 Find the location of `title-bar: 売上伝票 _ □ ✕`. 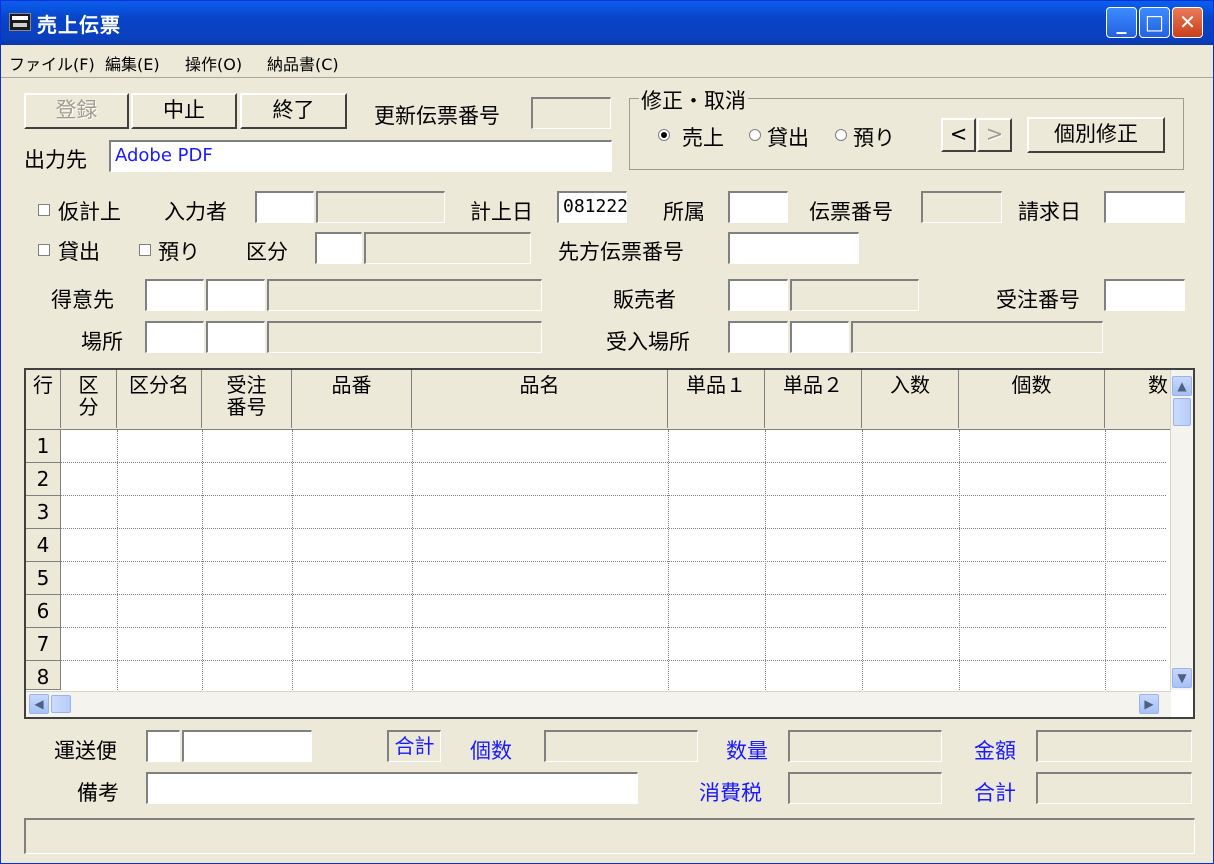

title-bar: 売上伝票 _ □ ✕ is located at coordinates (607, 23).